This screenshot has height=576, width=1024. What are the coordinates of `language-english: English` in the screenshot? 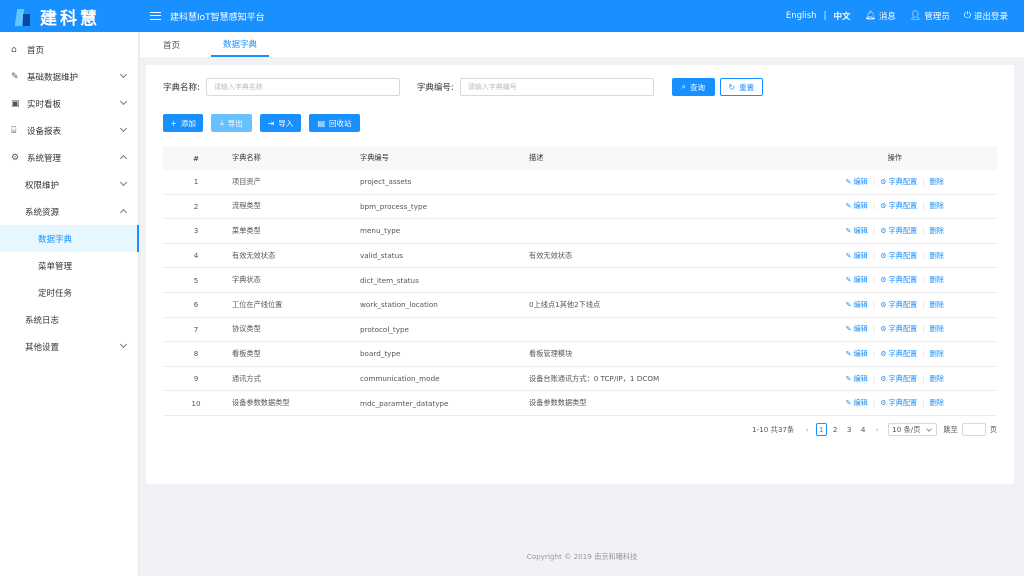 It's located at (801, 16).